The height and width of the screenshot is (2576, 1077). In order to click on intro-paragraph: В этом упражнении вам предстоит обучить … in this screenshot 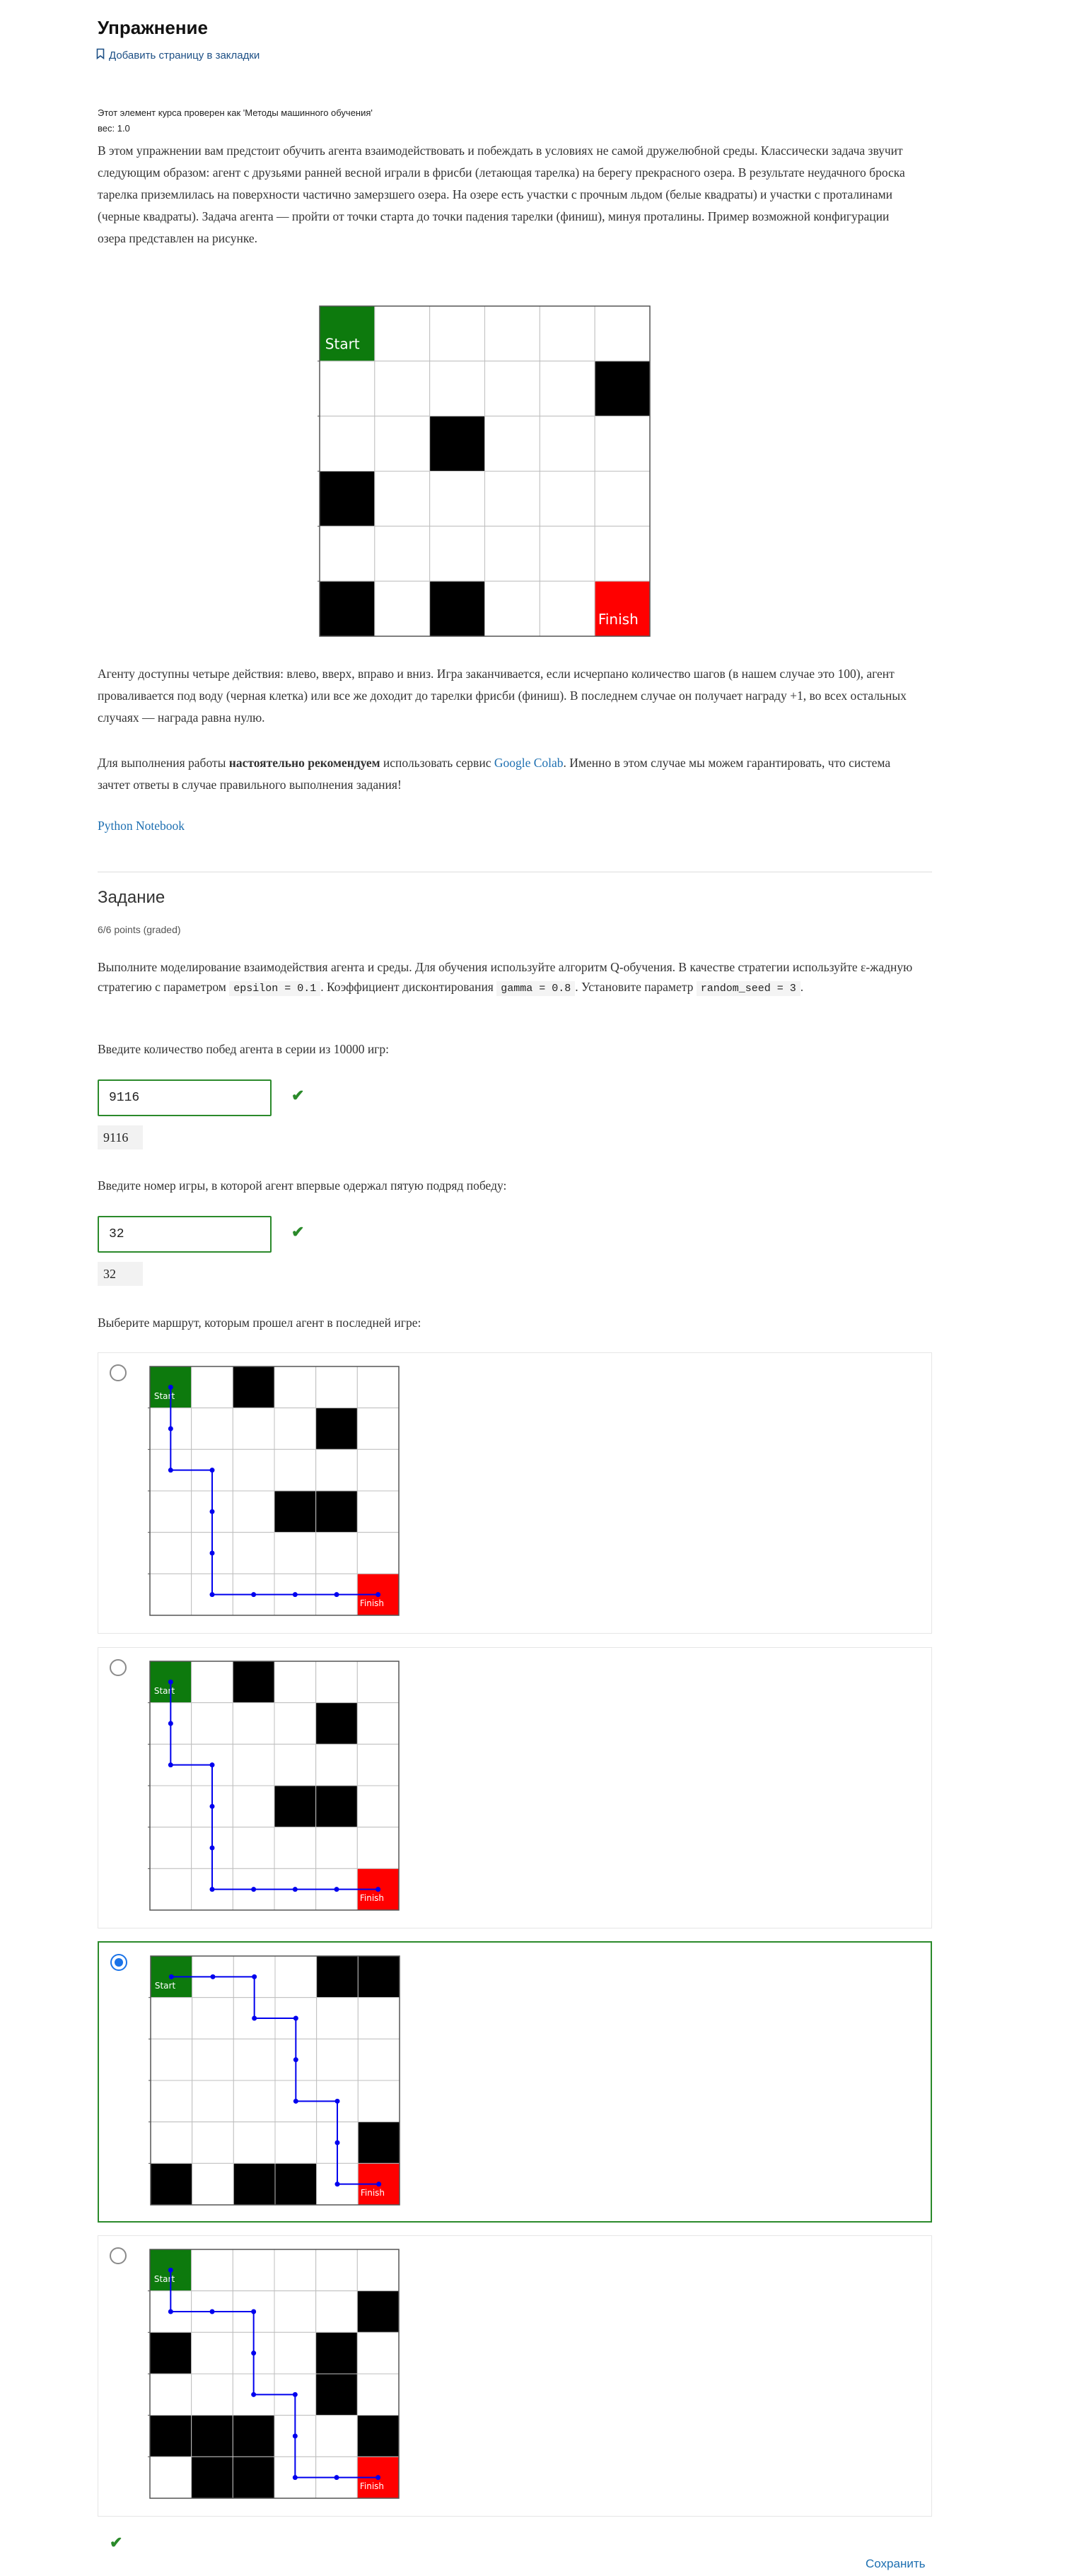, I will do `click(501, 195)`.